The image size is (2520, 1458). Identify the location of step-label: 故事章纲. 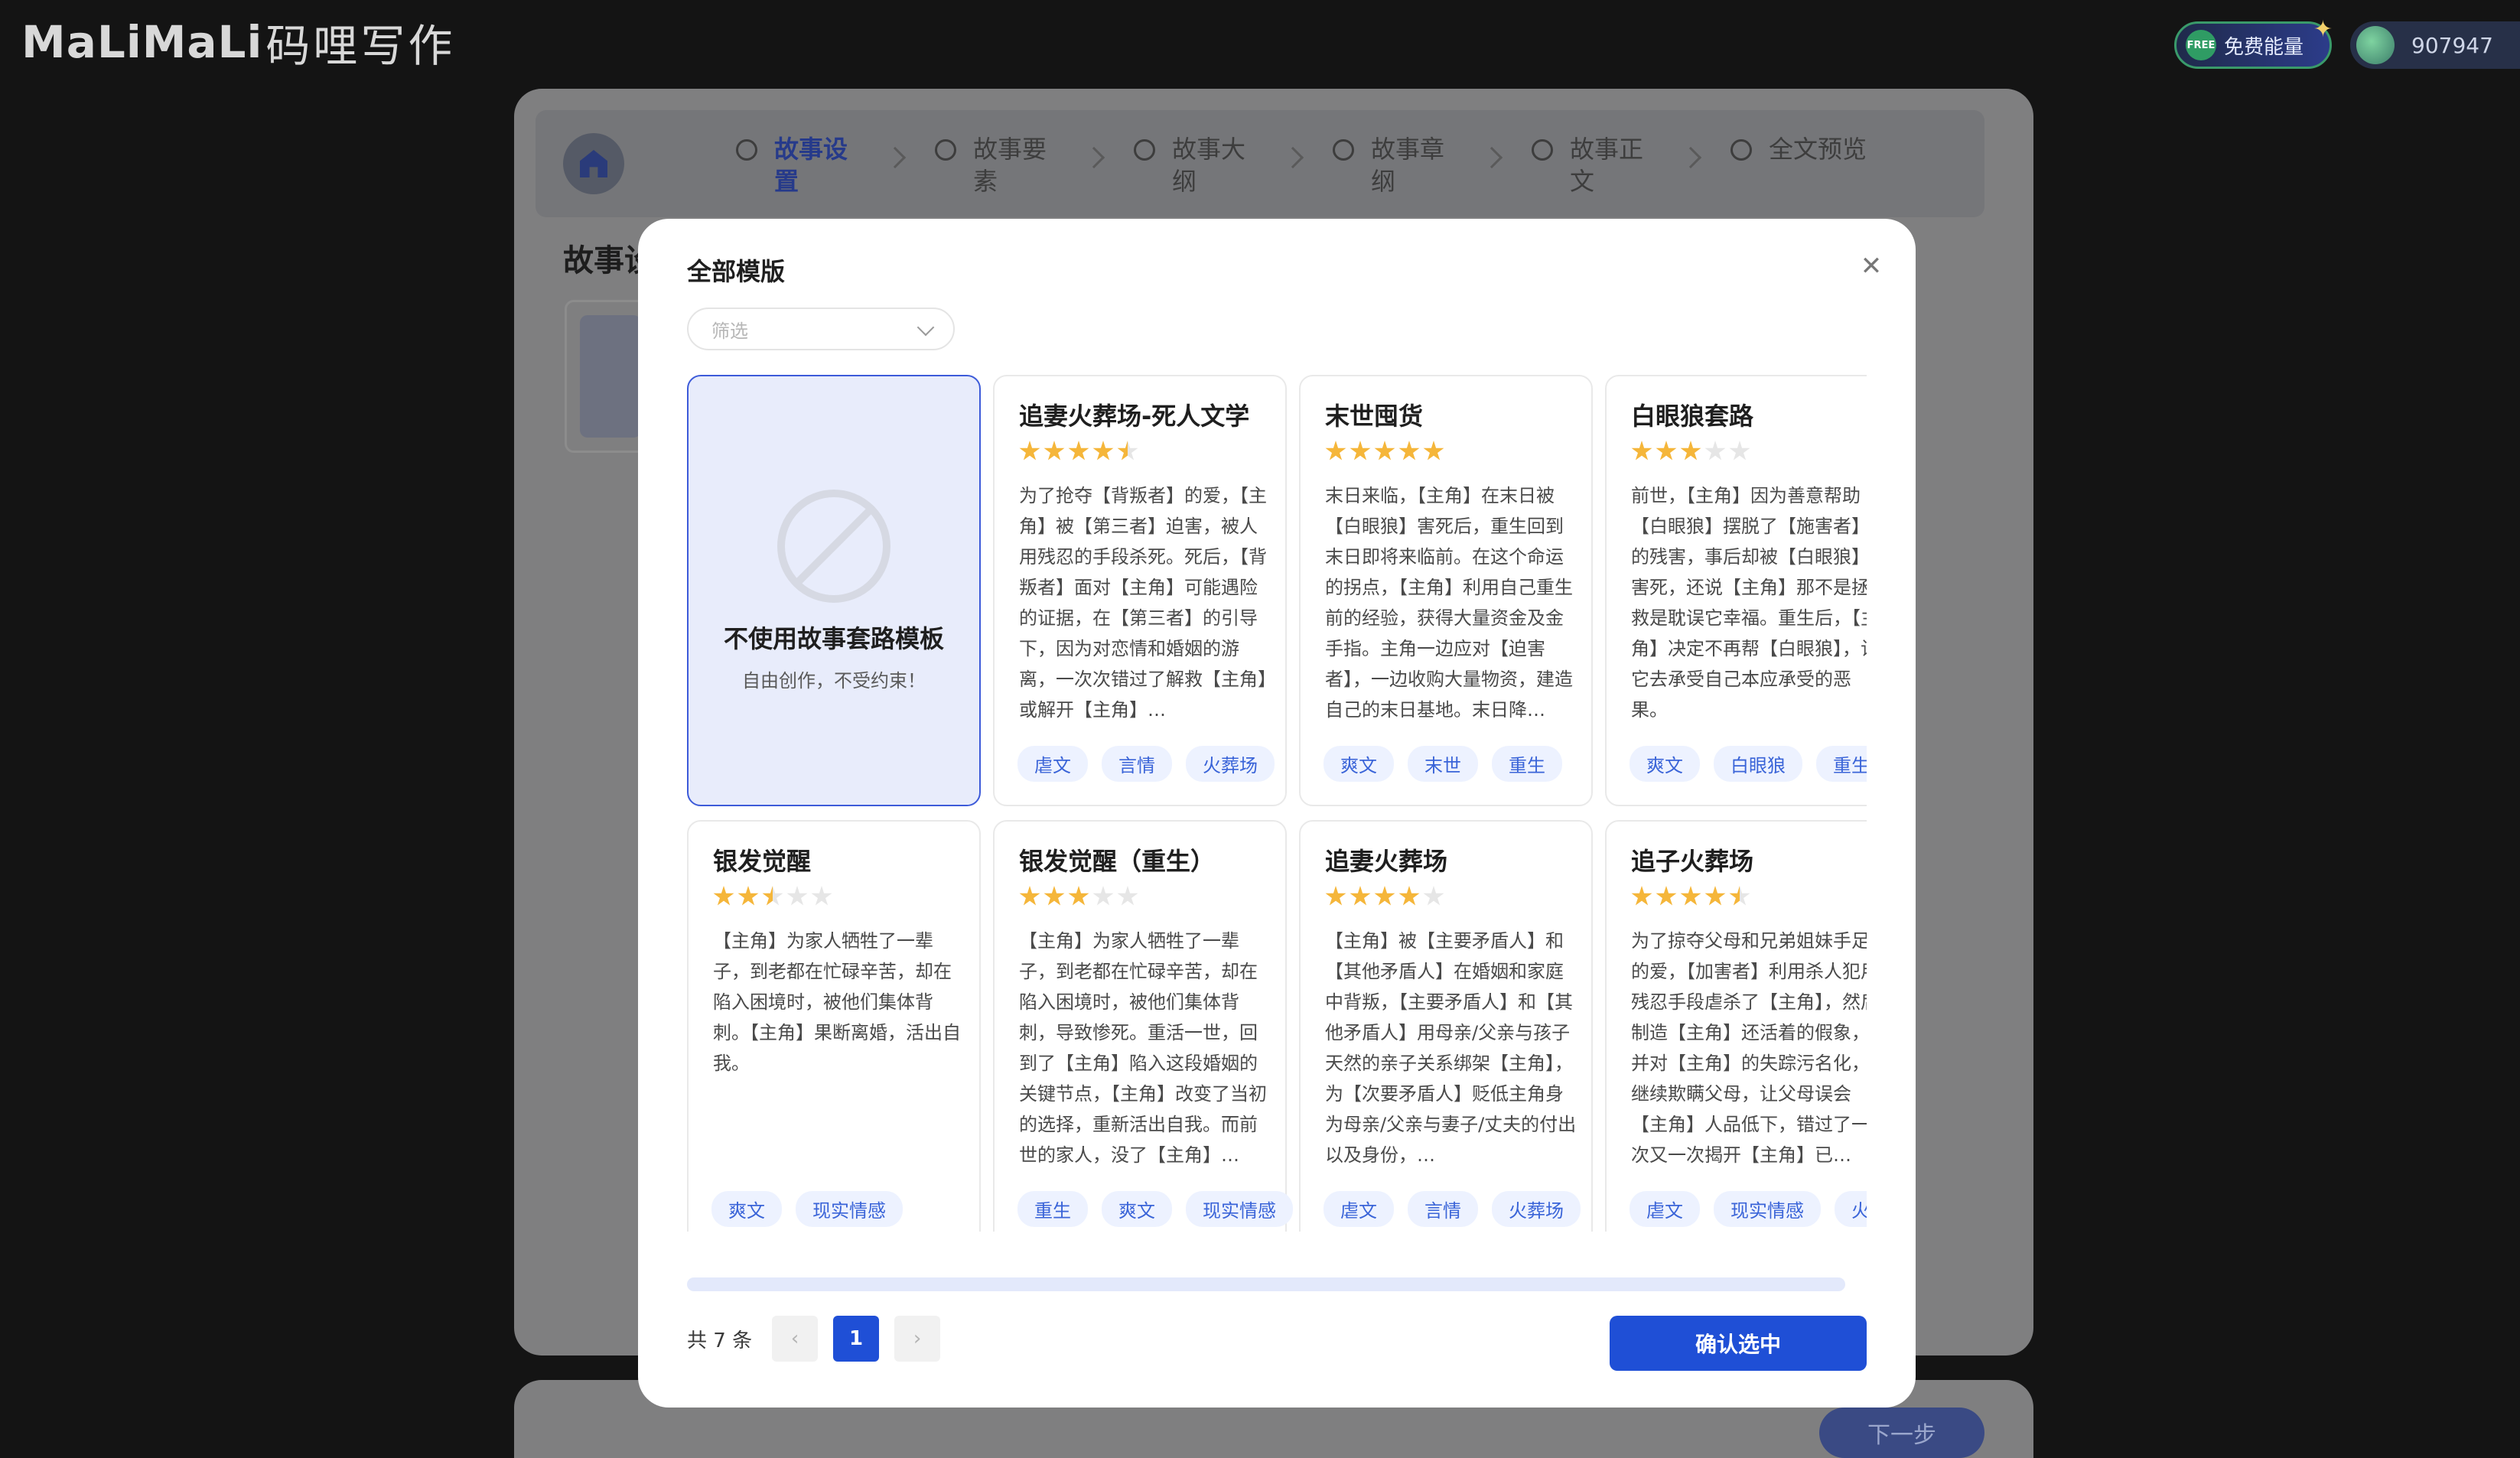
(1408, 165).